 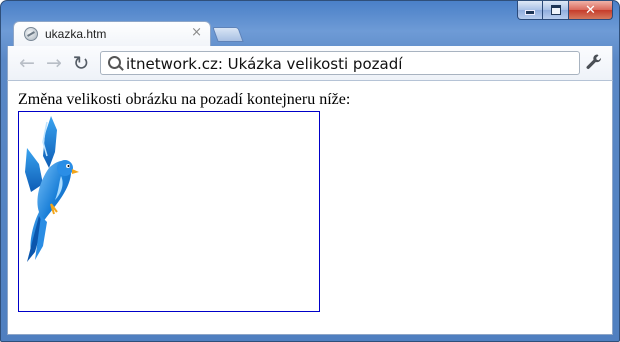 I want to click on address-bar: itnetwork.cz: Ukázka velikosti pozadí, so click(x=340, y=63).